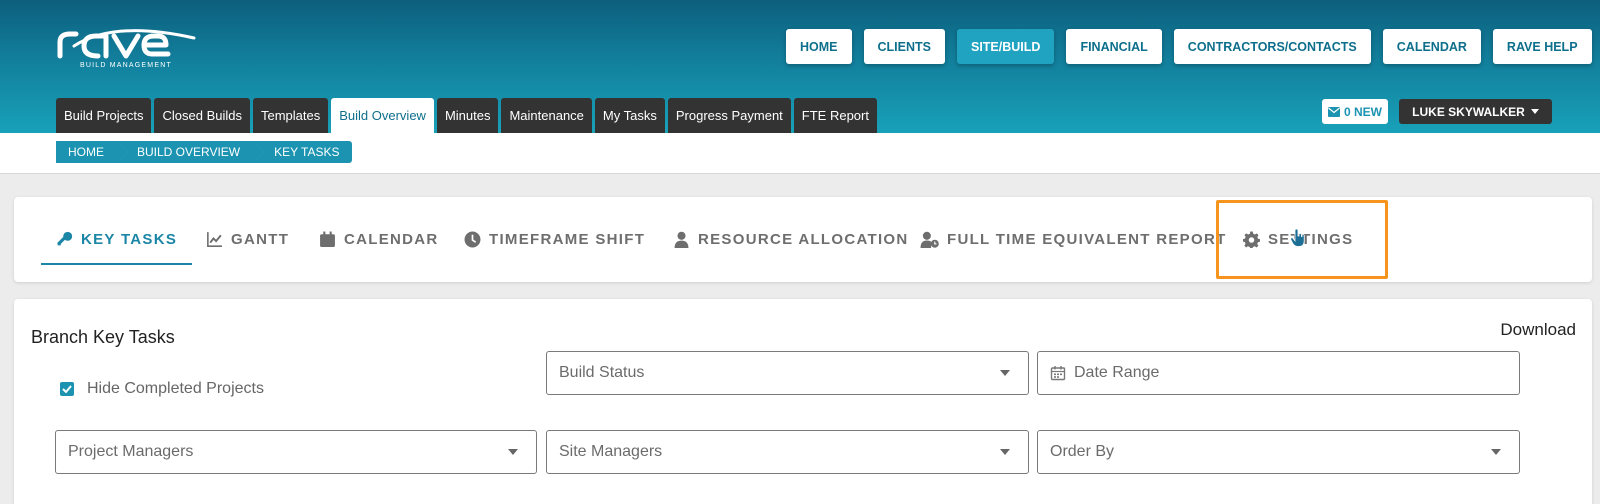  Describe the element at coordinates (214, 239) in the screenshot. I see `chart-line-icon` at that location.